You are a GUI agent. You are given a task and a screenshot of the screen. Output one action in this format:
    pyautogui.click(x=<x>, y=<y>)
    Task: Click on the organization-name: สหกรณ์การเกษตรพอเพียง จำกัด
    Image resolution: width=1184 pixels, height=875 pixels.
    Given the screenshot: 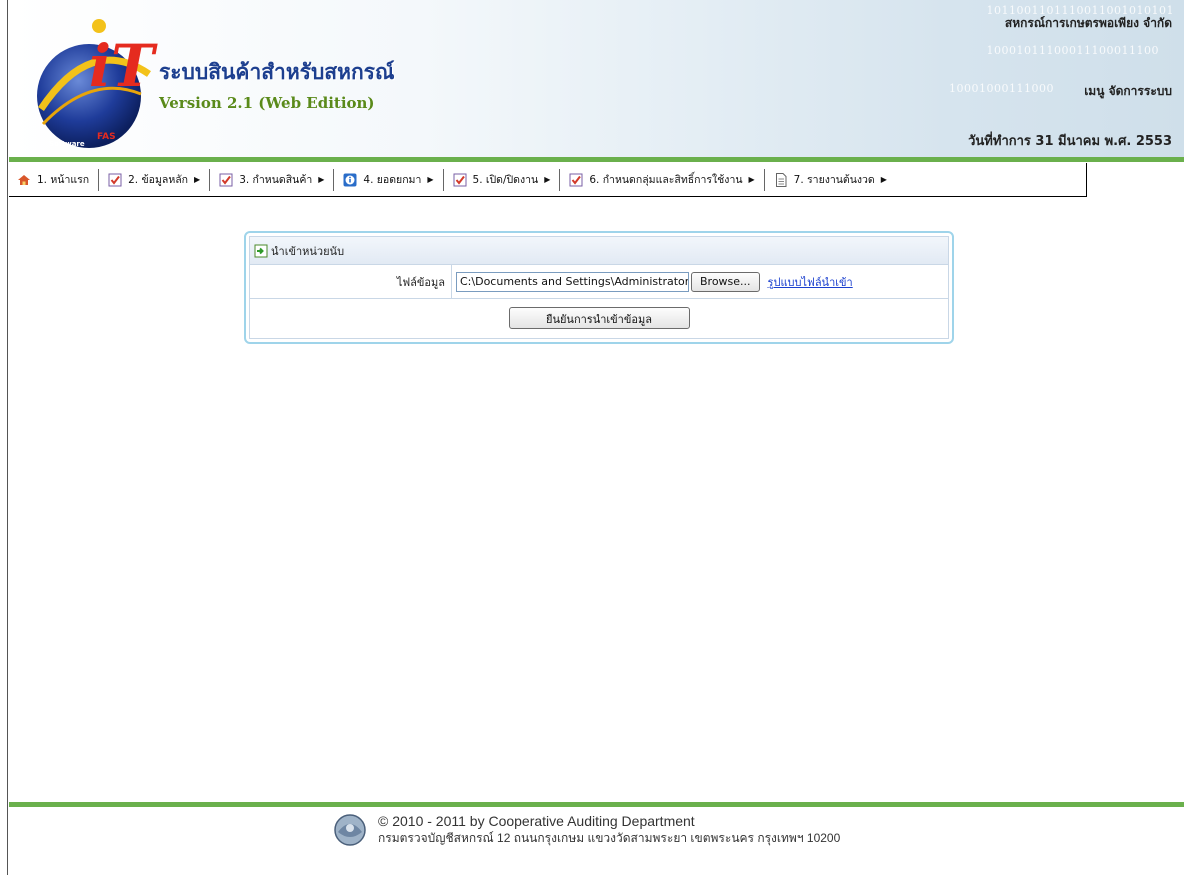 What is the action you would take?
    pyautogui.click(x=1088, y=23)
    